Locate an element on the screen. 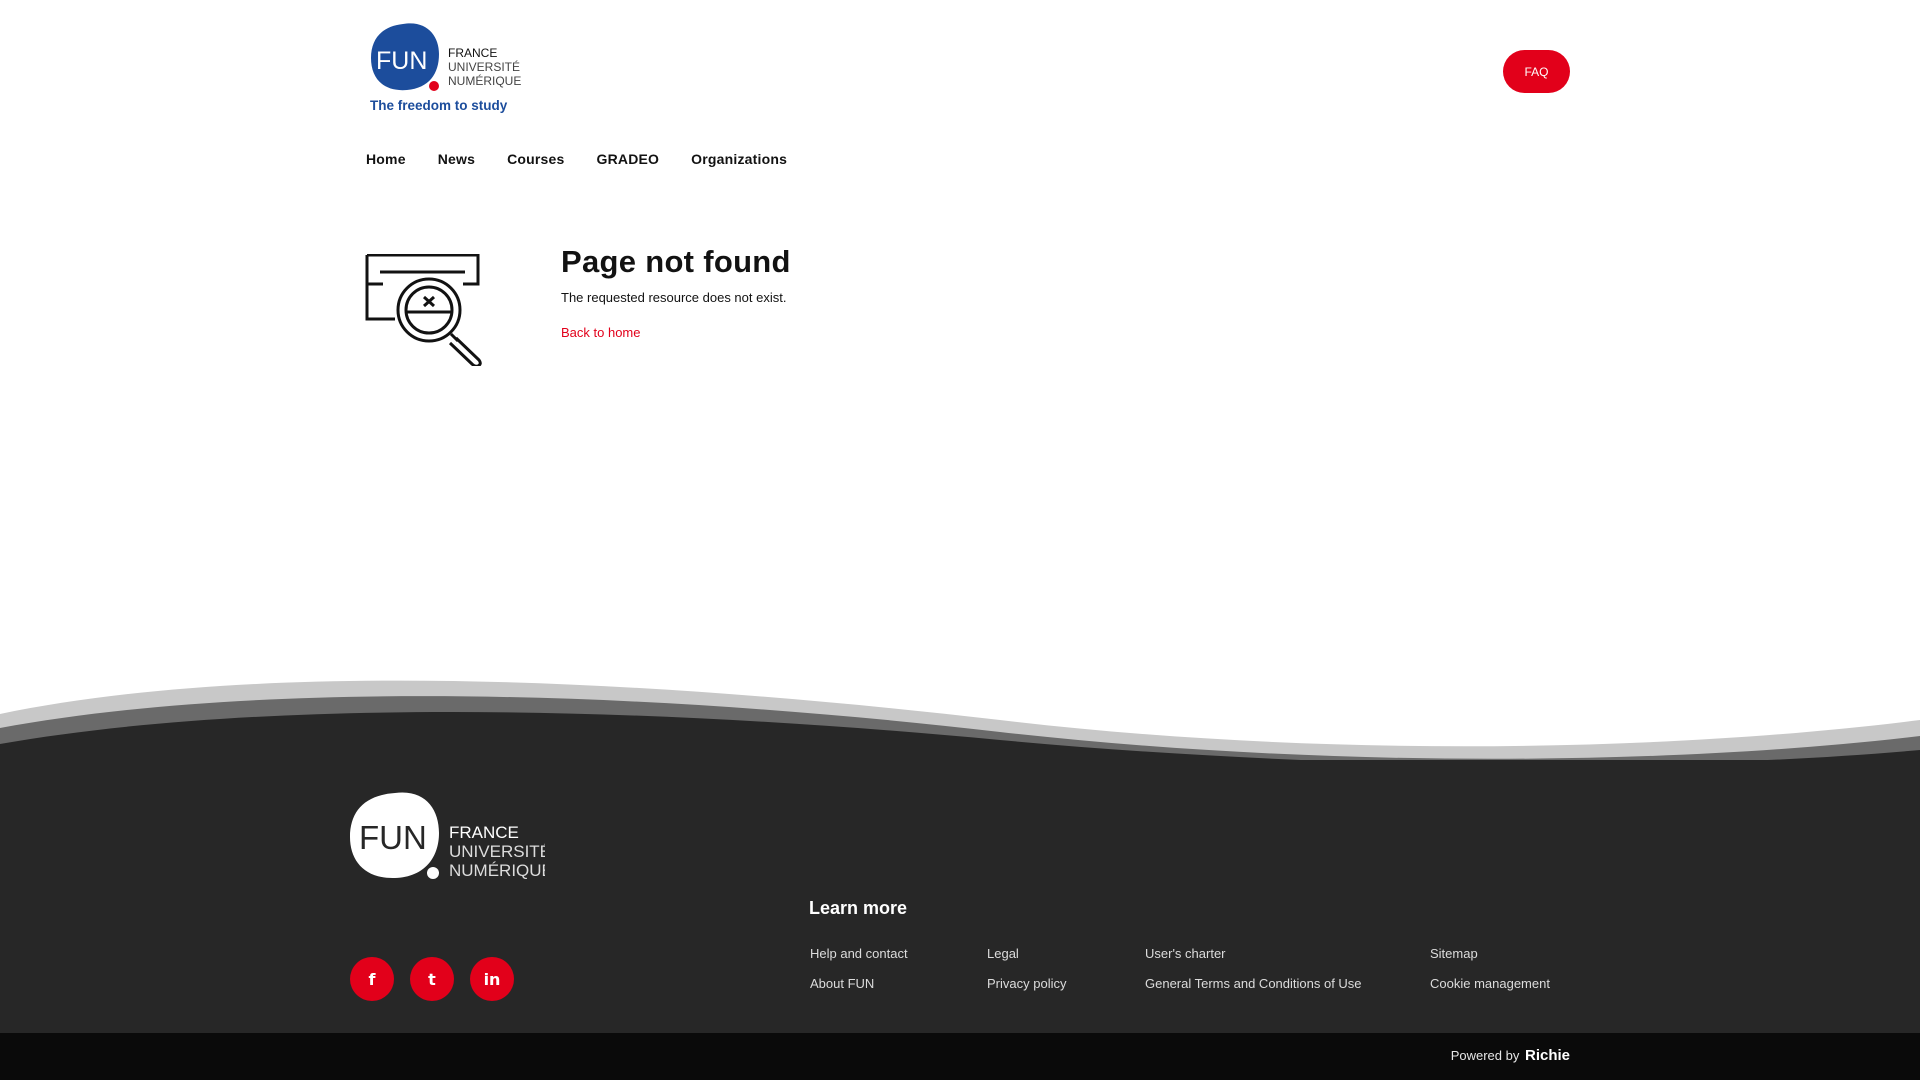 The width and height of the screenshot is (1920, 1080). page-title: Page not found is located at coordinates (676, 261).